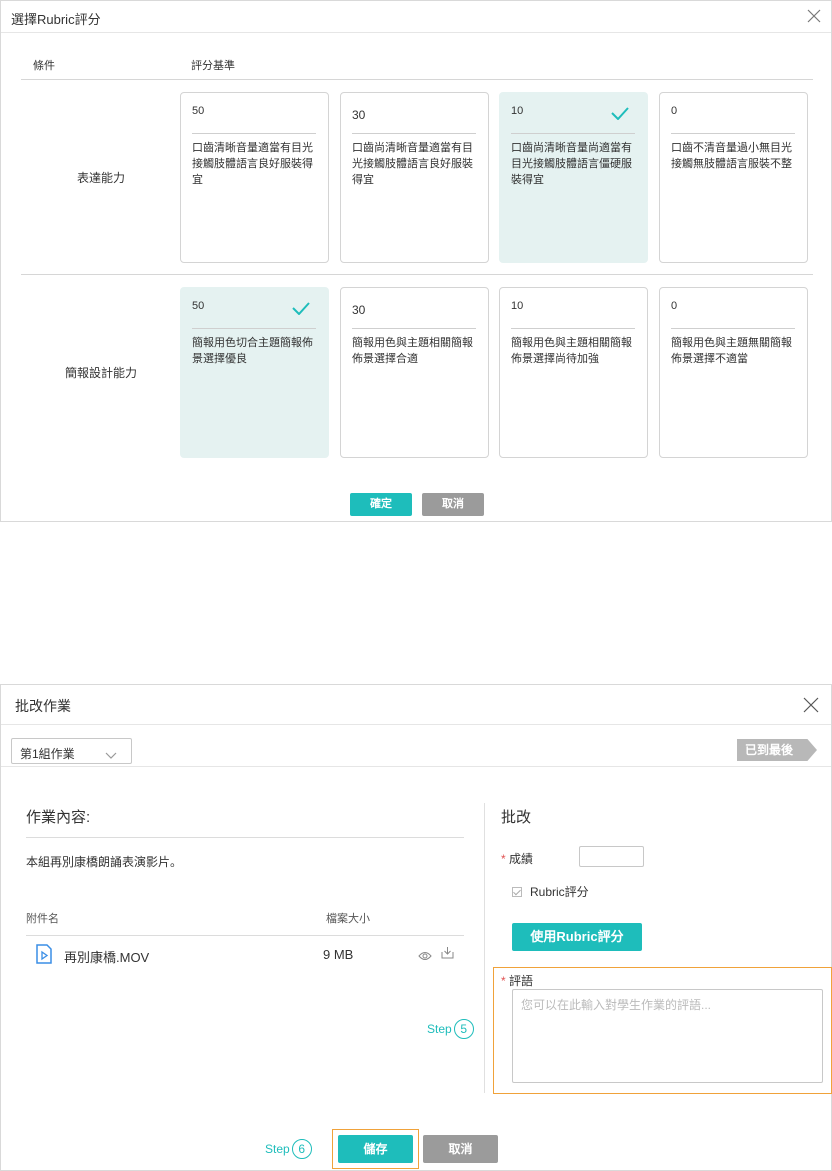 This screenshot has width=832, height=1171. Describe the element at coordinates (521, 981) in the screenshot. I see `comment-label-text: 評語` at that location.